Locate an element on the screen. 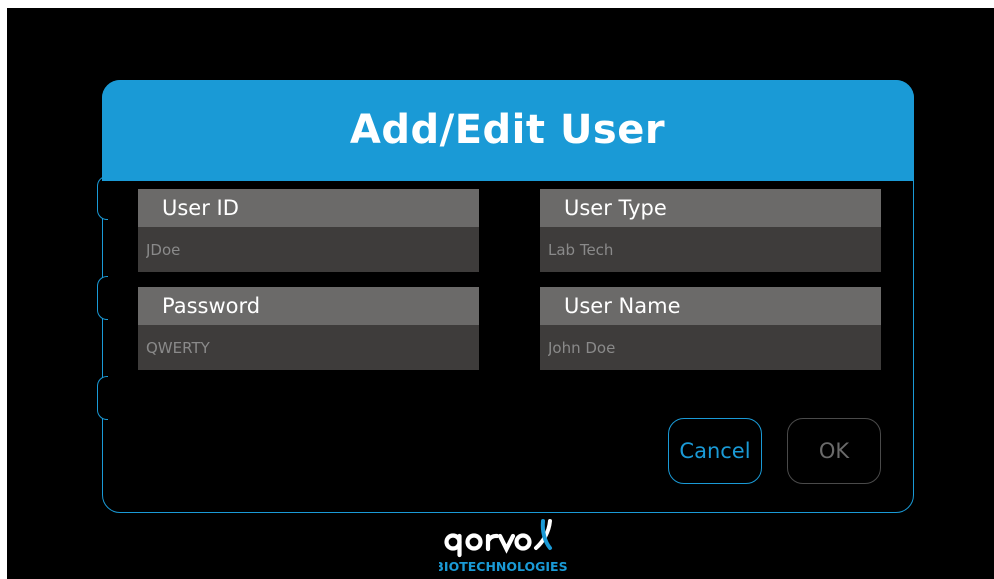 The width and height of the screenshot is (994, 579). user-name-field: User Name is located at coordinates (710, 328).